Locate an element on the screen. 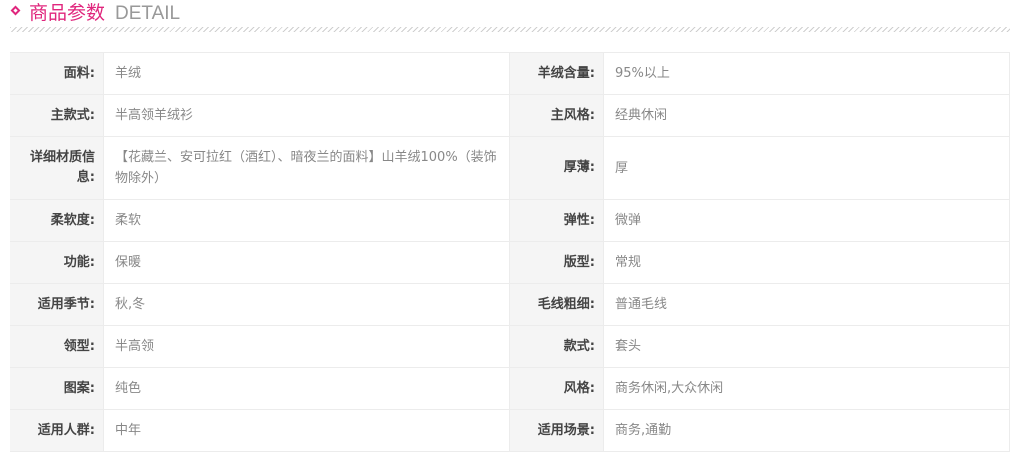 Image resolution: width=1017 pixels, height=452 pixels. param-label: 厚薄: is located at coordinates (556, 168).